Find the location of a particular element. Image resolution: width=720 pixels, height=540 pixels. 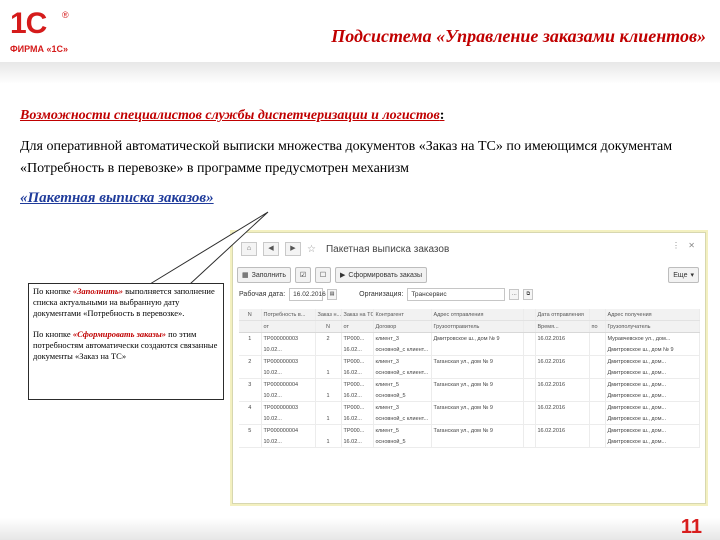

fill-button-label: Заполнить is located at coordinates (268, 275).